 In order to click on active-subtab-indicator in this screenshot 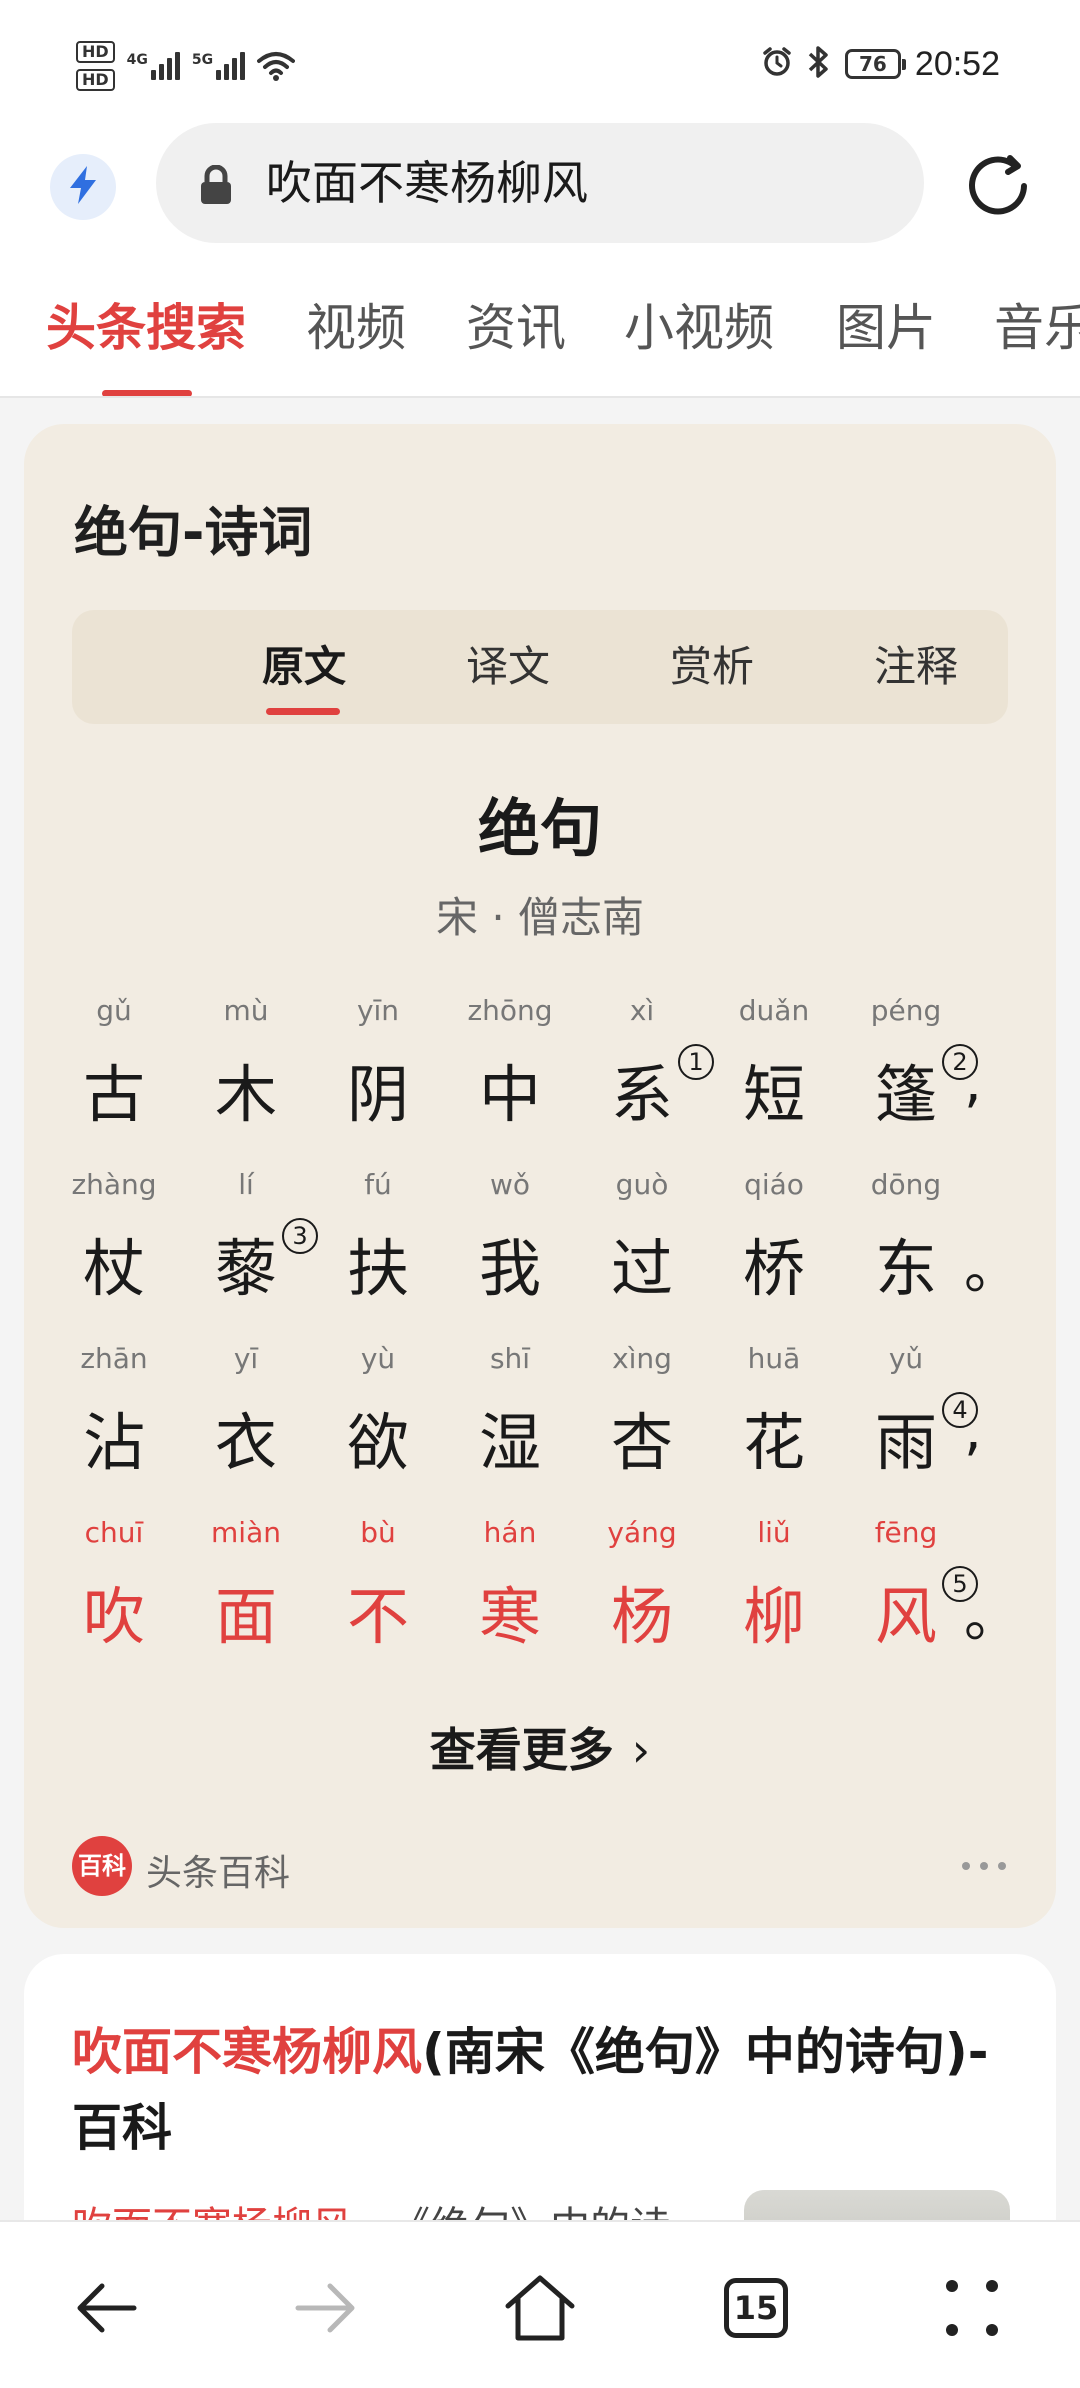, I will do `click(303, 711)`.